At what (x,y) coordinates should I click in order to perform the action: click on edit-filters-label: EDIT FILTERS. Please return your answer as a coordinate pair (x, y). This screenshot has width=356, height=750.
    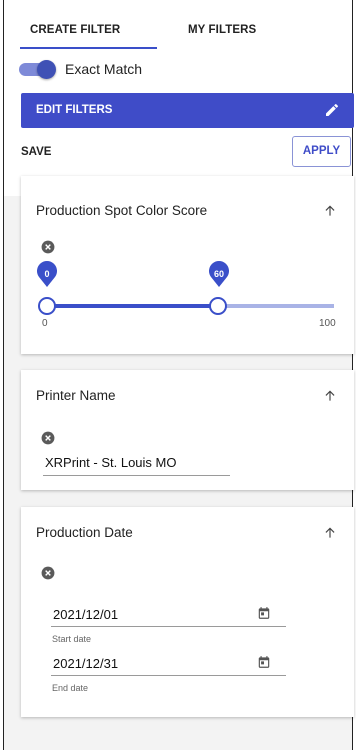
    Looking at the image, I should click on (74, 110).